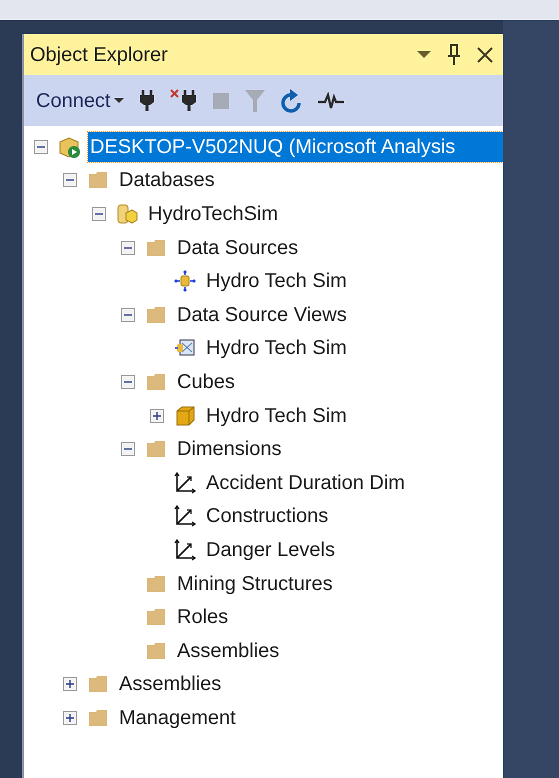  I want to click on tree-item: Data Source Views, so click(262, 315).